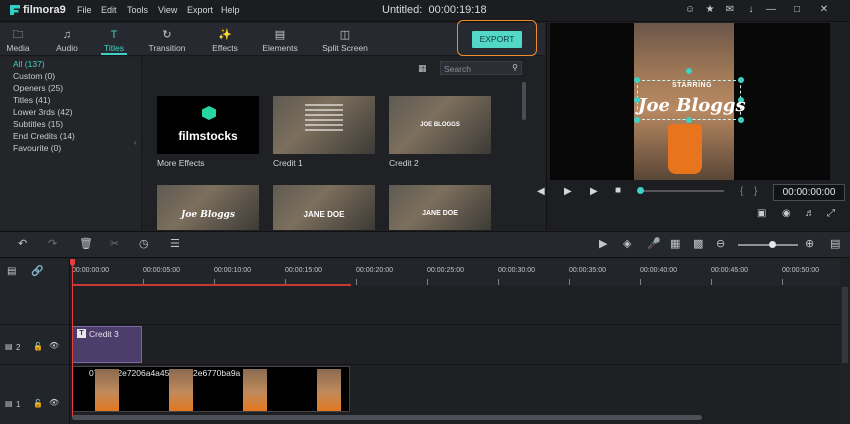 Image resolution: width=850 pixels, height=424 pixels. I want to click on fullscreen-icon: ⤢, so click(831, 213).